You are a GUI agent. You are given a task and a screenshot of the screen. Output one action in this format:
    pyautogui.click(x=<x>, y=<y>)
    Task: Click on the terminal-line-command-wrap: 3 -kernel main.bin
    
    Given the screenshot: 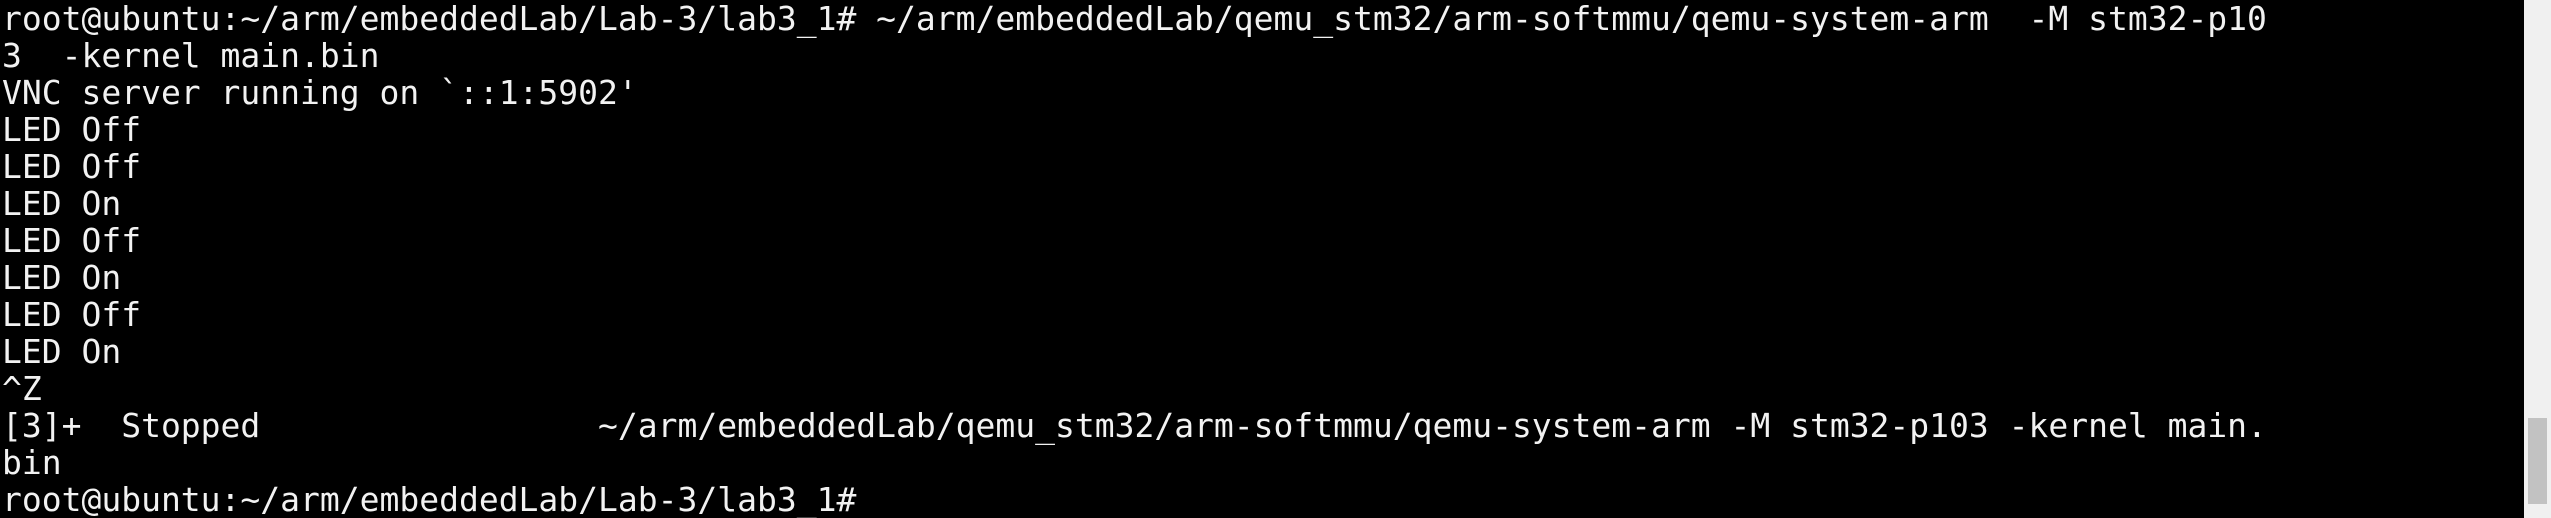 What is the action you would take?
    pyautogui.click(x=191, y=55)
    